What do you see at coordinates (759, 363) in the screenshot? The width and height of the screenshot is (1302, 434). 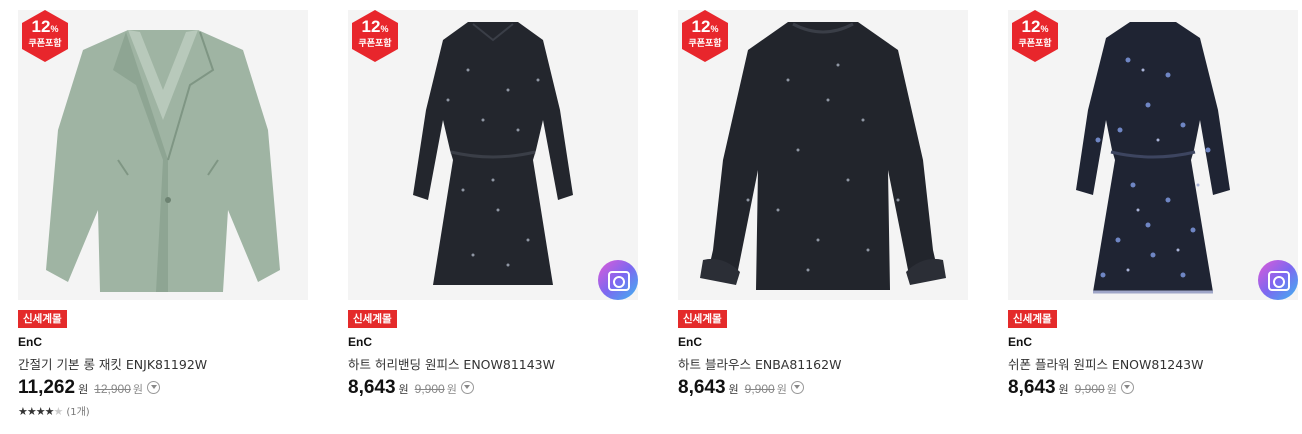 I see `product-name: 하트 블라우스 ENBA81162W` at bounding box center [759, 363].